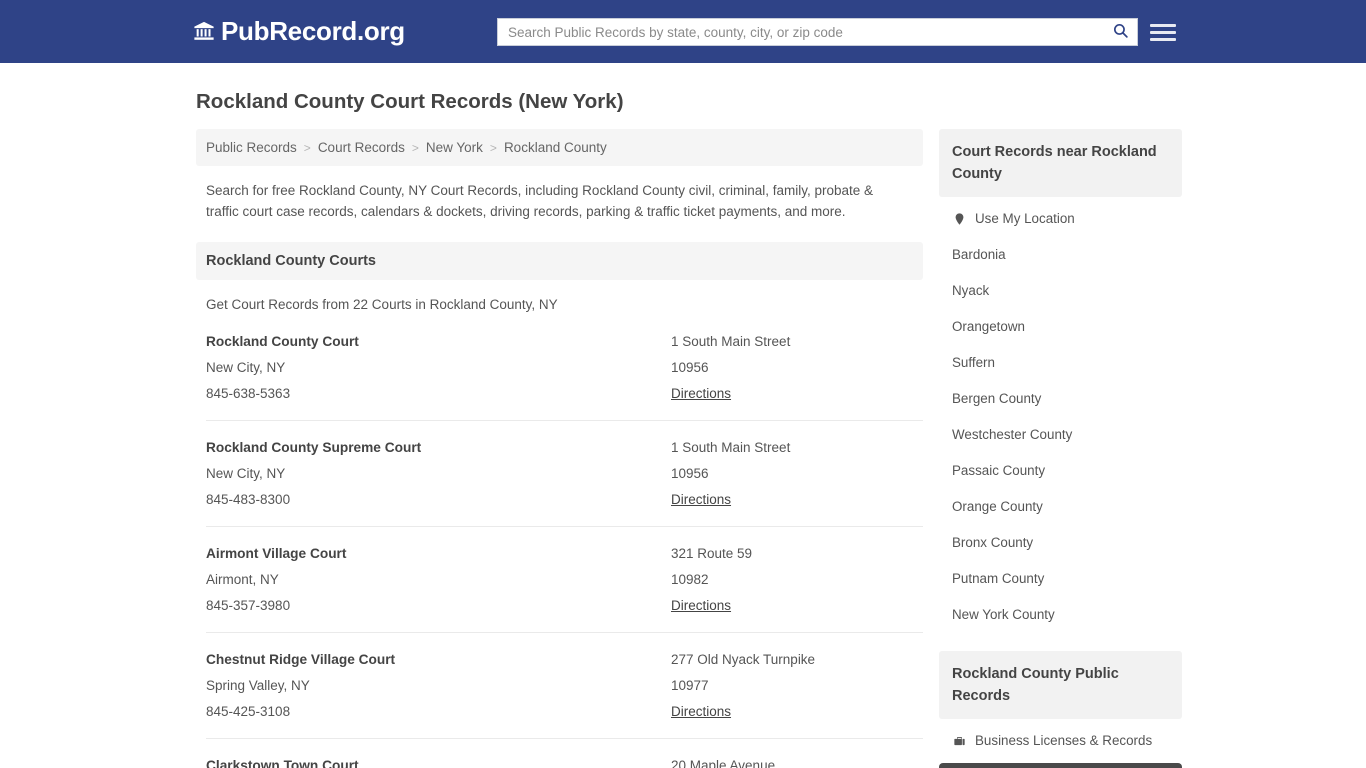 The width and height of the screenshot is (1366, 768). What do you see at coordinates (559, 261) in the screenshot?
I see `courts-section-heading: Rockland County Courts` at bounding box center [559, 261].